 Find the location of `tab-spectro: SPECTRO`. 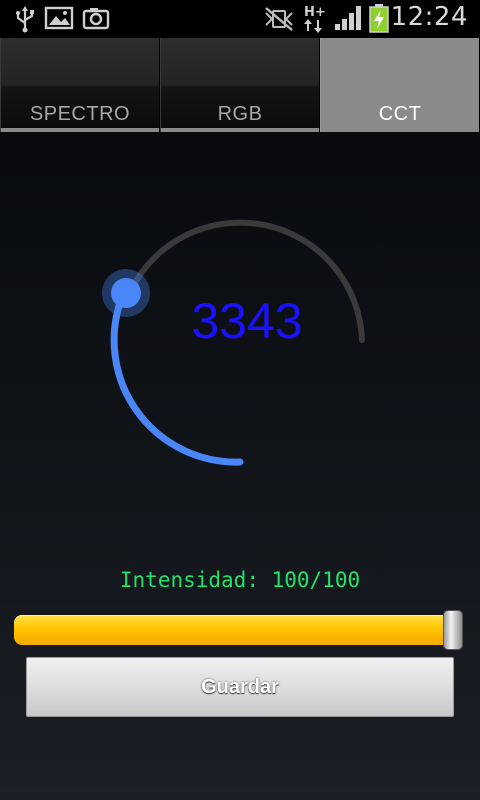

tab-spectro: SPECTRO is located at coordinates (80, 85).